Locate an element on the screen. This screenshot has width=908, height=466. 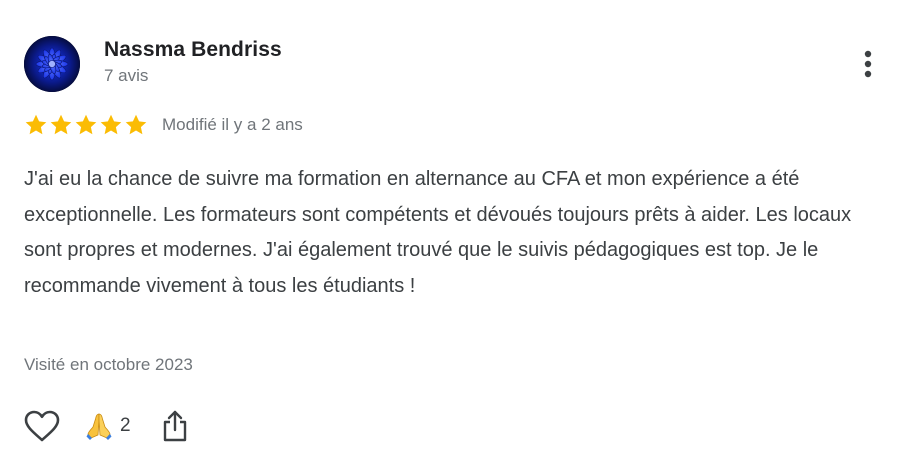
star-rating is located at coordinates (86, 125).